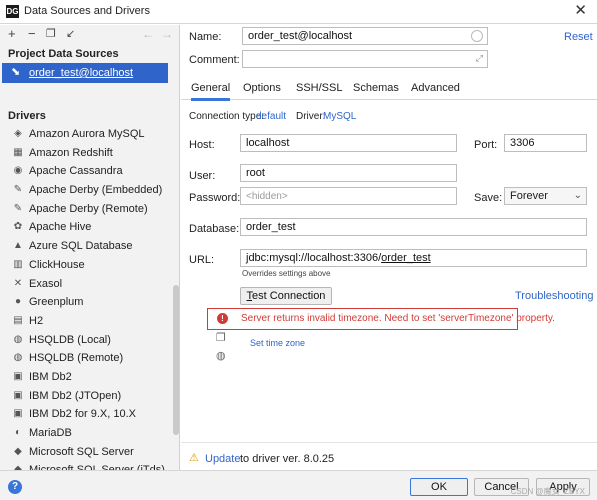  I want to click on driver-item-label: Apache Derby (Remote), so click(88, 208).